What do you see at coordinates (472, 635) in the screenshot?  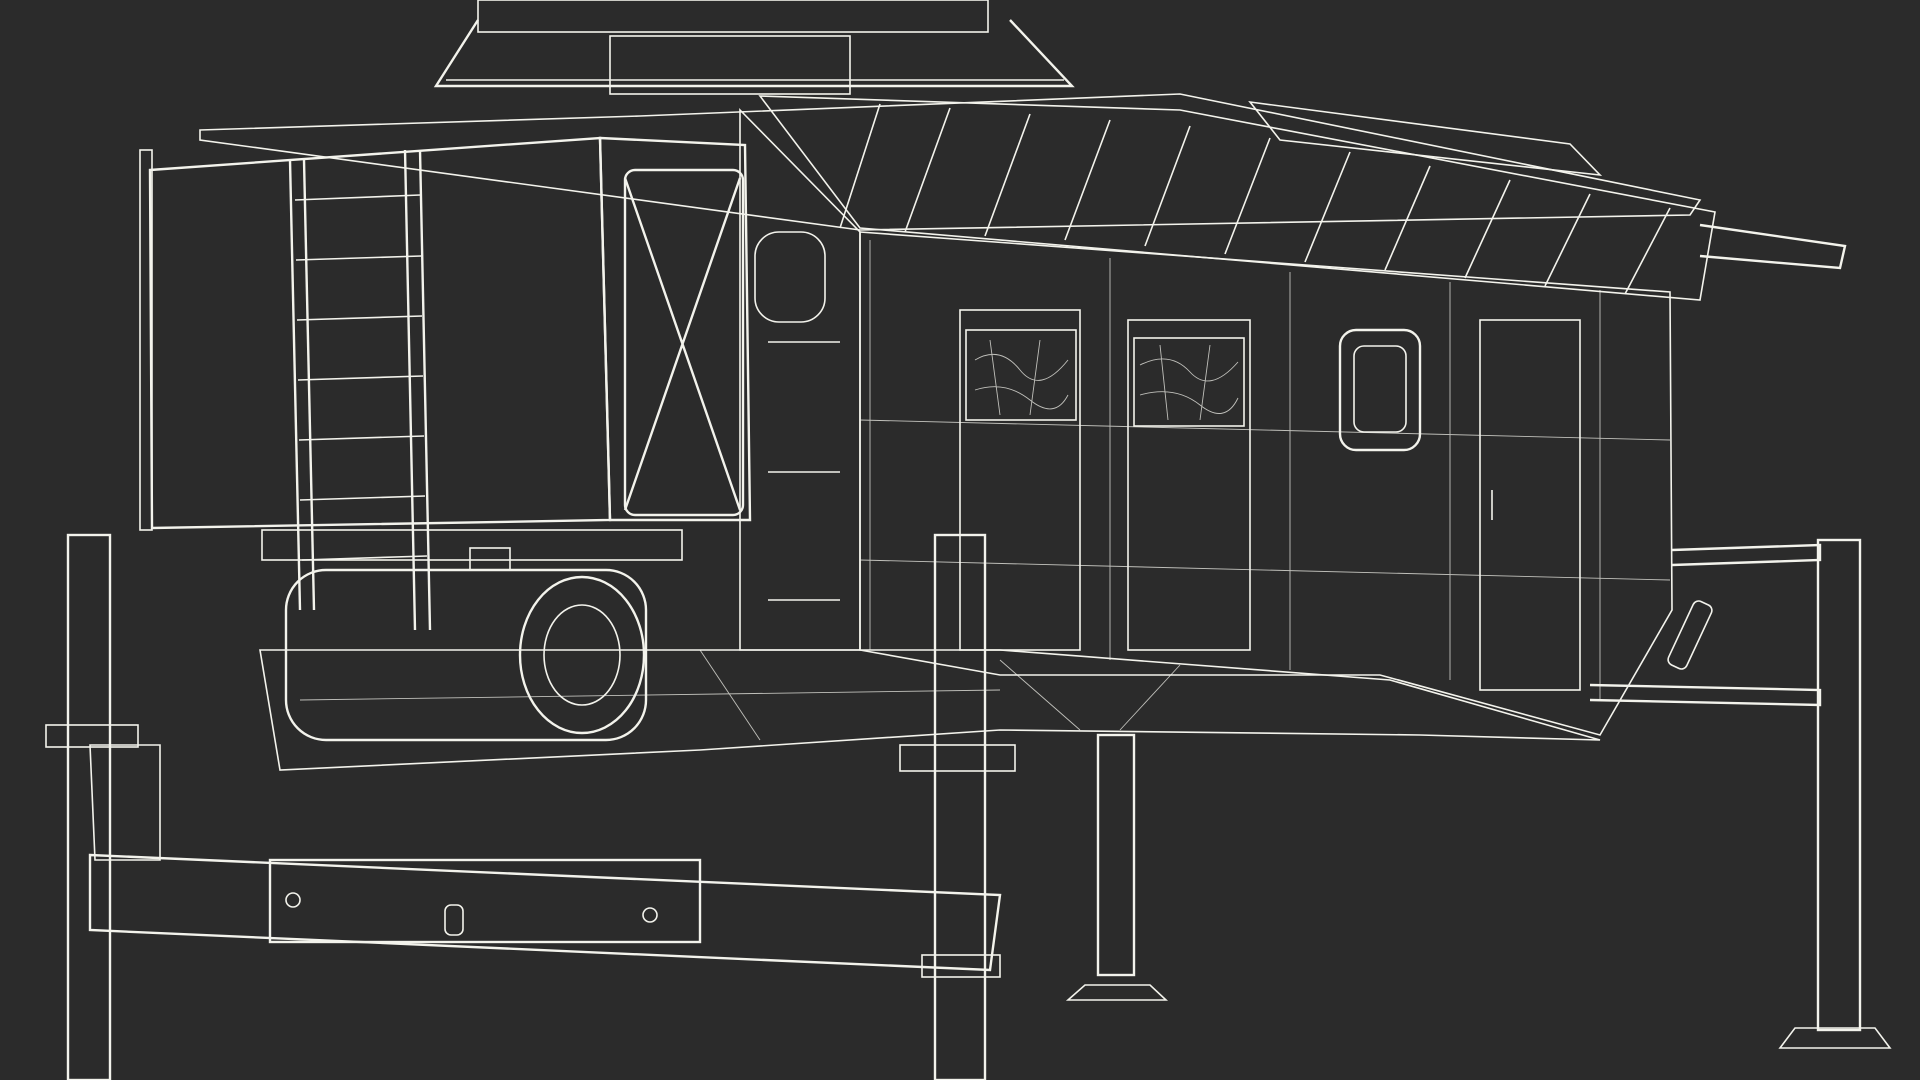 I see `fuel-tank` at bounding box center [472, 635].